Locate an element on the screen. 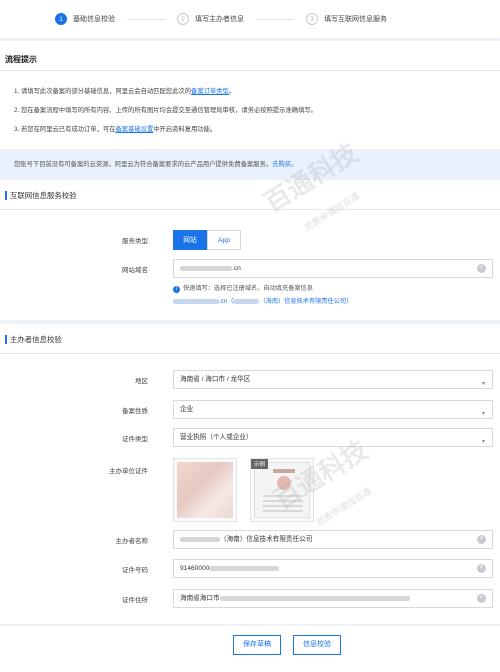 The height and width of the screenshot is (672, 500). unit-cert-upload is located at coordinates (205, 490).